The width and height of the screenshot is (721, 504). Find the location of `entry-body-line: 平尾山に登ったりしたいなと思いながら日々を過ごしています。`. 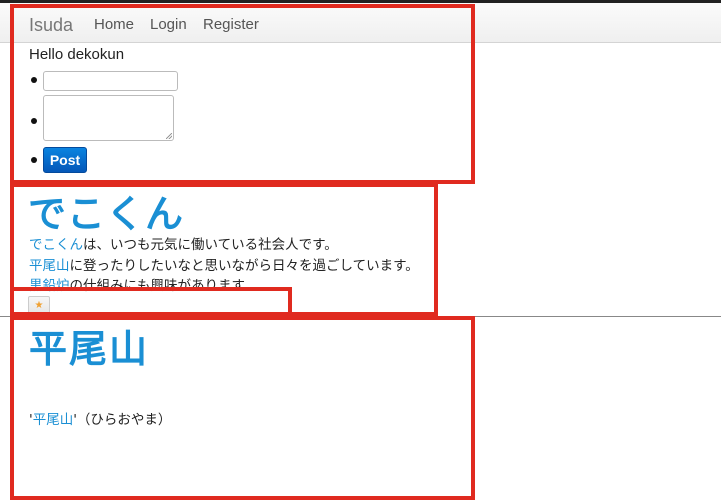

entry-body-line: 平尾山に登ったりしたいなと思いながら日々を過ごしています。 is located at coordinates (224, 264).